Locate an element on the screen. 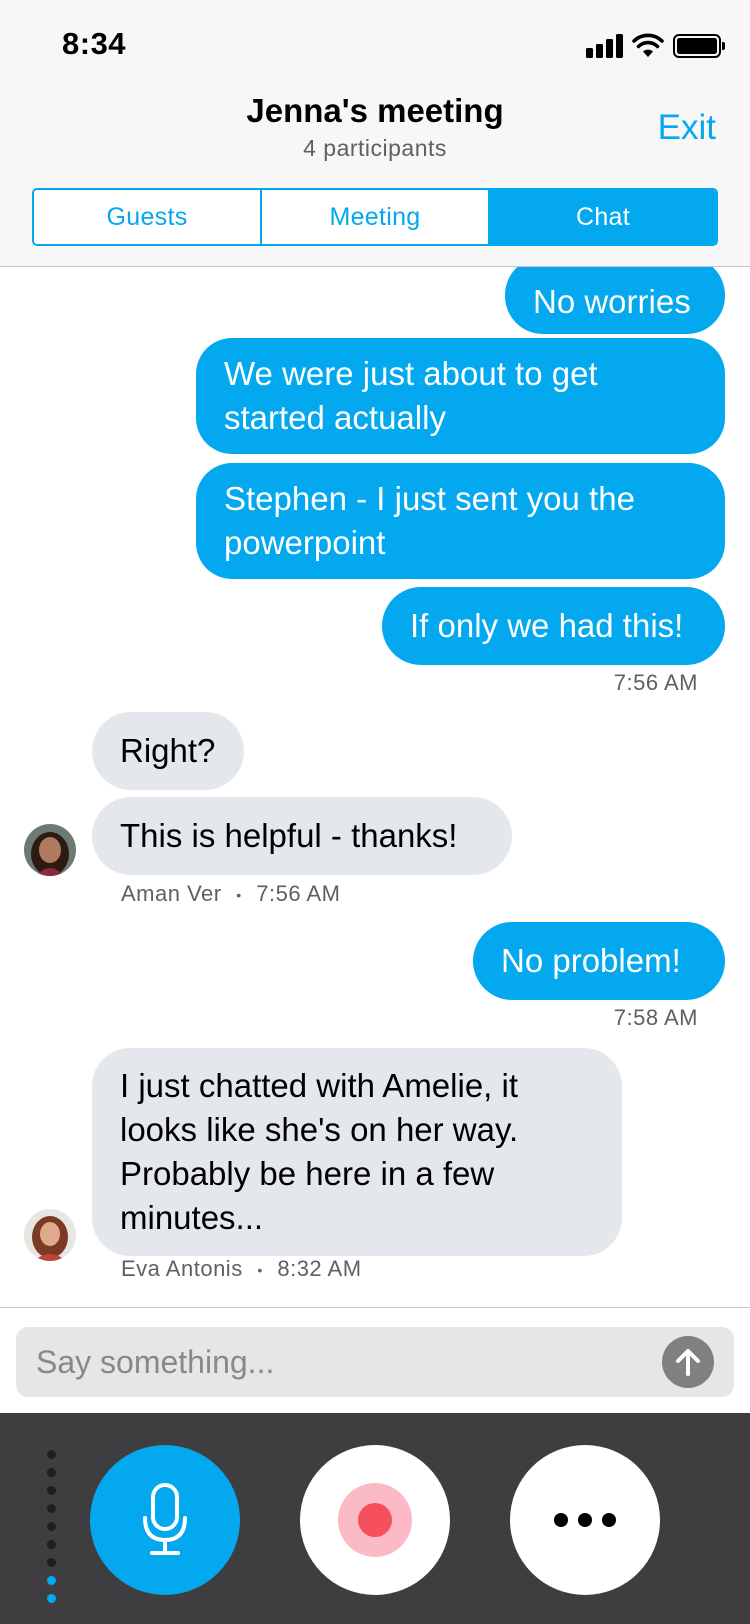 The width and height of the screenshot is (750, 1624). message-line: I just chatted with Amelie, it is located at coordinates (319, 1085).